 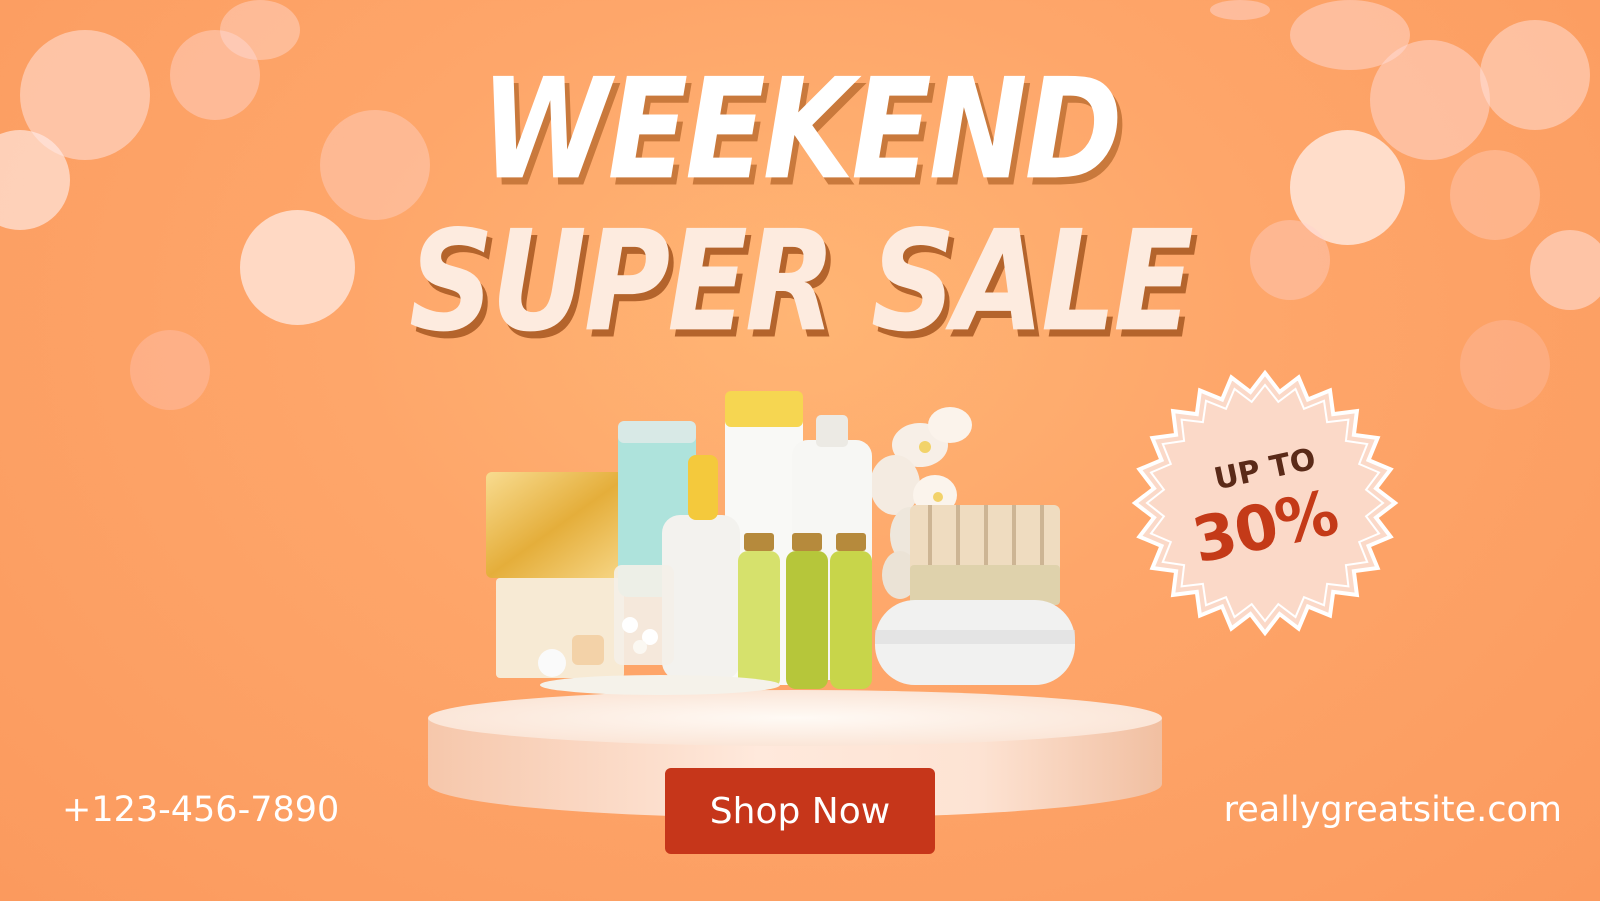 What do you see at coordinates (801, 129) in the screenshot?
I see `headline-weekend: WEEKEND` at bounding box center [801, 129].